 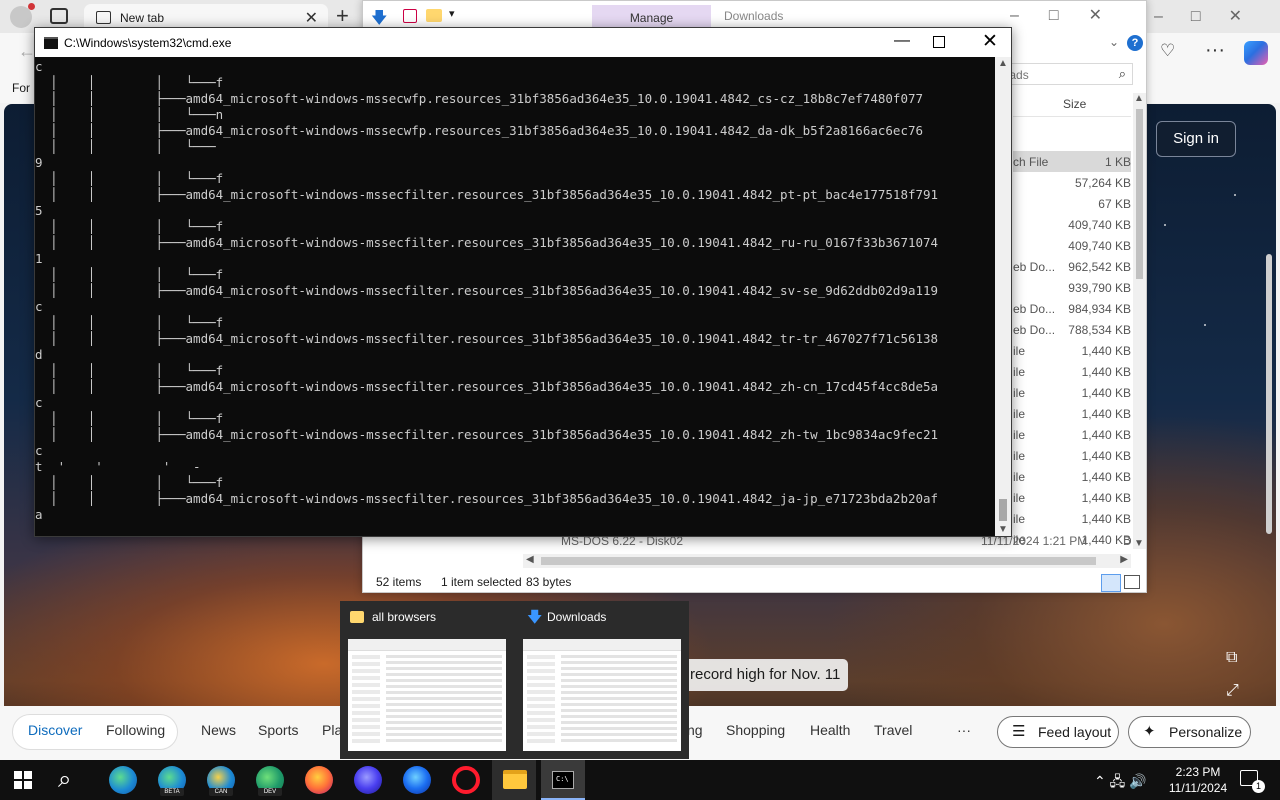 What do you see at coordinates (902, 43) in the screenshot?
I see `minimize-button: —` at bounding box center [902, 43].